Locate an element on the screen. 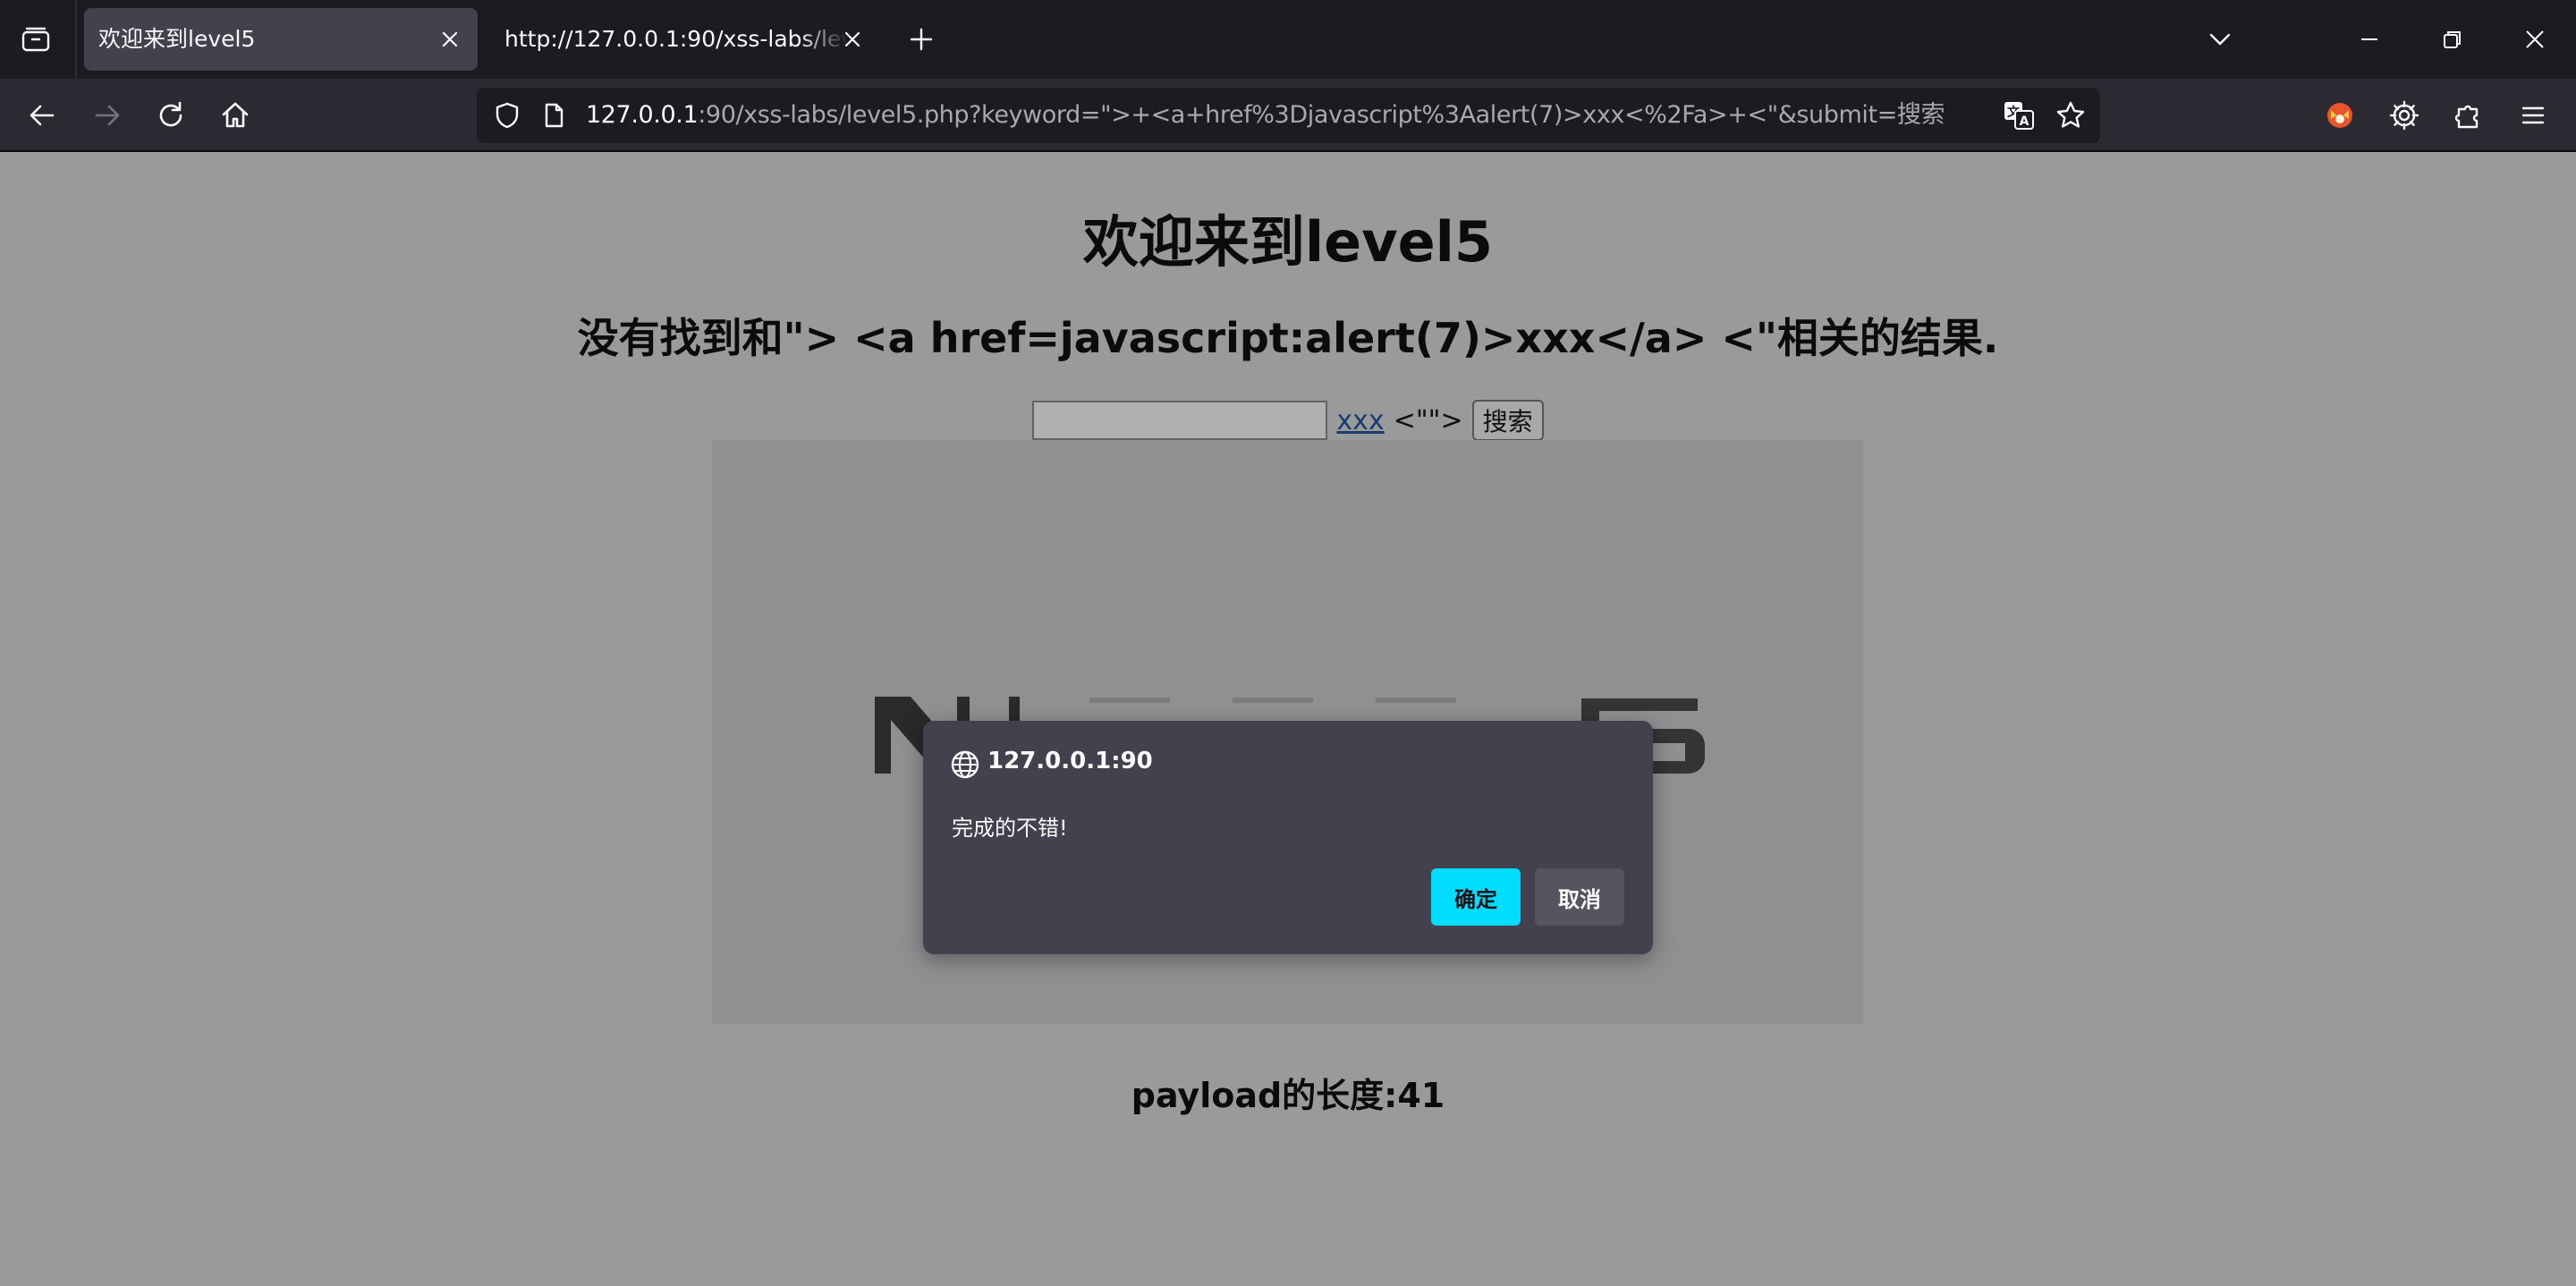 The height and width of the screenshot is (1286, 2576). star-icon is located at coordinates (2070, 115).